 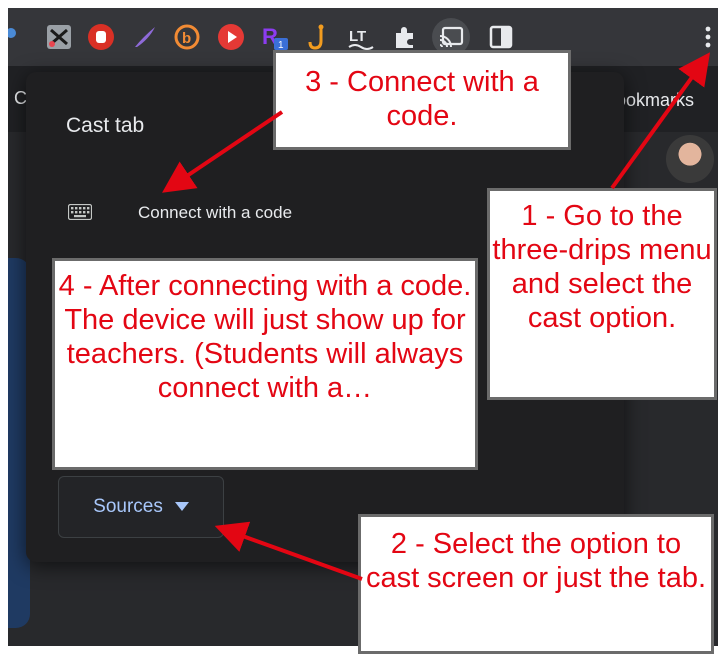 I want to click on play-ext-icon, so click(x=231, y=37).